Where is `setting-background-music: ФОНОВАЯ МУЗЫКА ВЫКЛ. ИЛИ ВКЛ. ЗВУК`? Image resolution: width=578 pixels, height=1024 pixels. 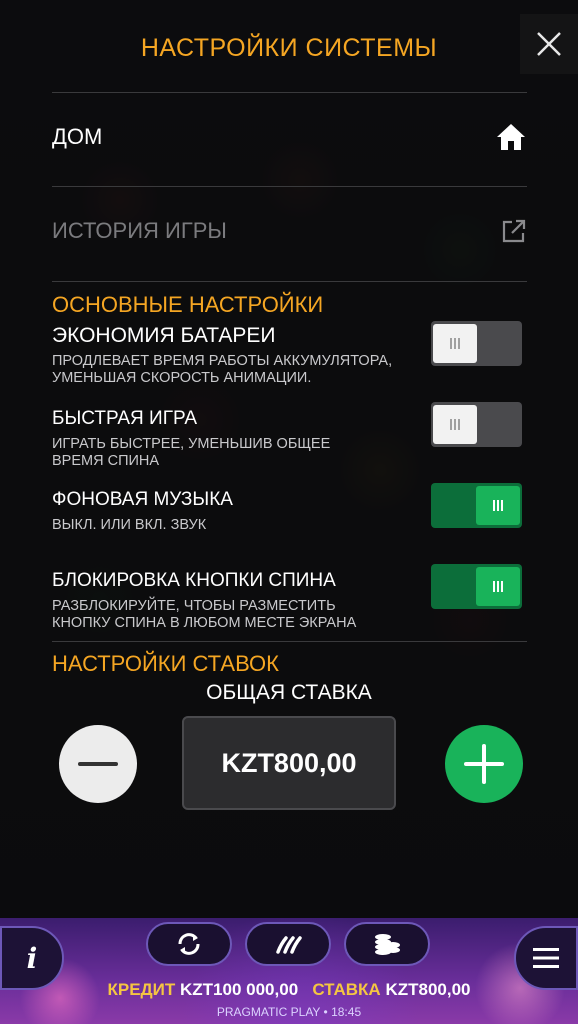
setting-background-music: ФОНОВАЯ МУЗЫКА ВЫКЛ. ИЛИ ВКЛ. ЗВУК is located at coordinates (242, 511).